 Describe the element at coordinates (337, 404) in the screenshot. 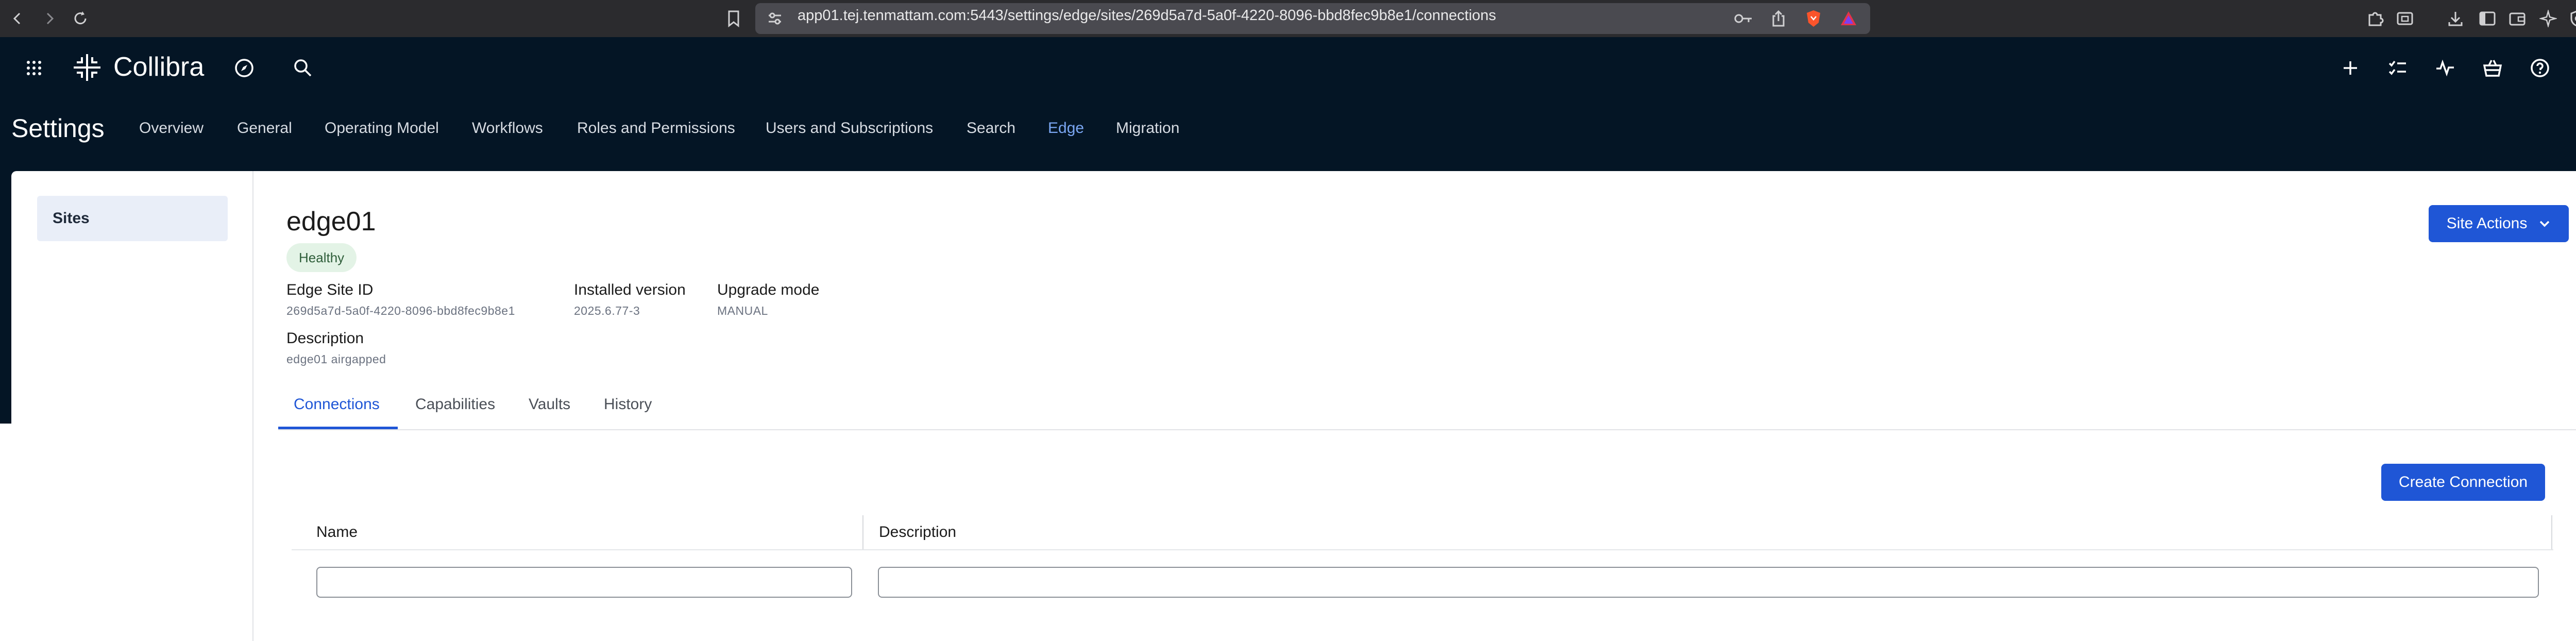

I see `tab-connections: Connections` at that location.